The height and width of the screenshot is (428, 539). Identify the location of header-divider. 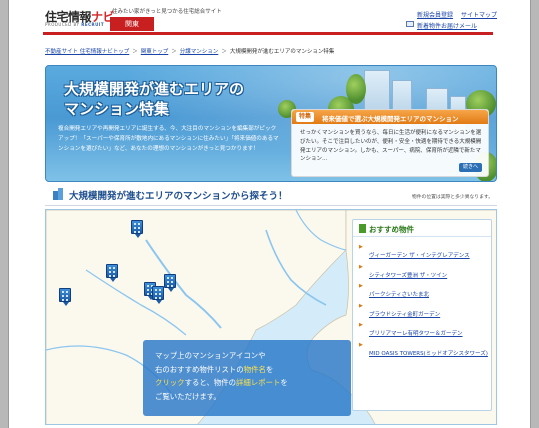
(268, 33).